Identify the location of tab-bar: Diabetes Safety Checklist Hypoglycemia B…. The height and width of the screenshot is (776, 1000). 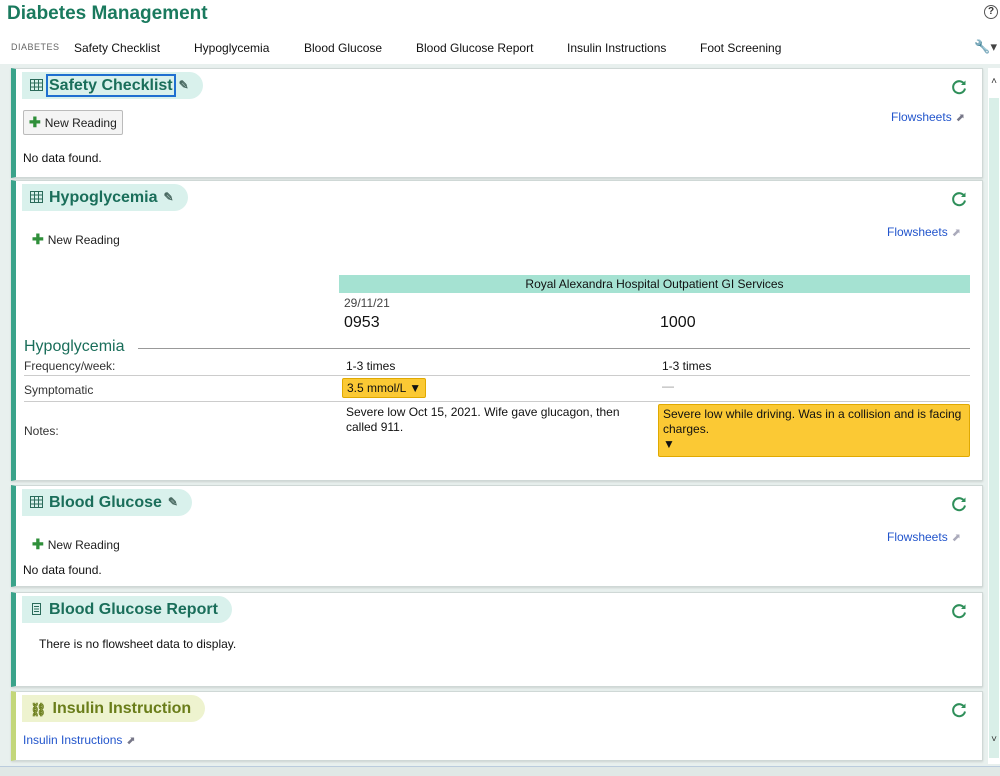
(500, 47).